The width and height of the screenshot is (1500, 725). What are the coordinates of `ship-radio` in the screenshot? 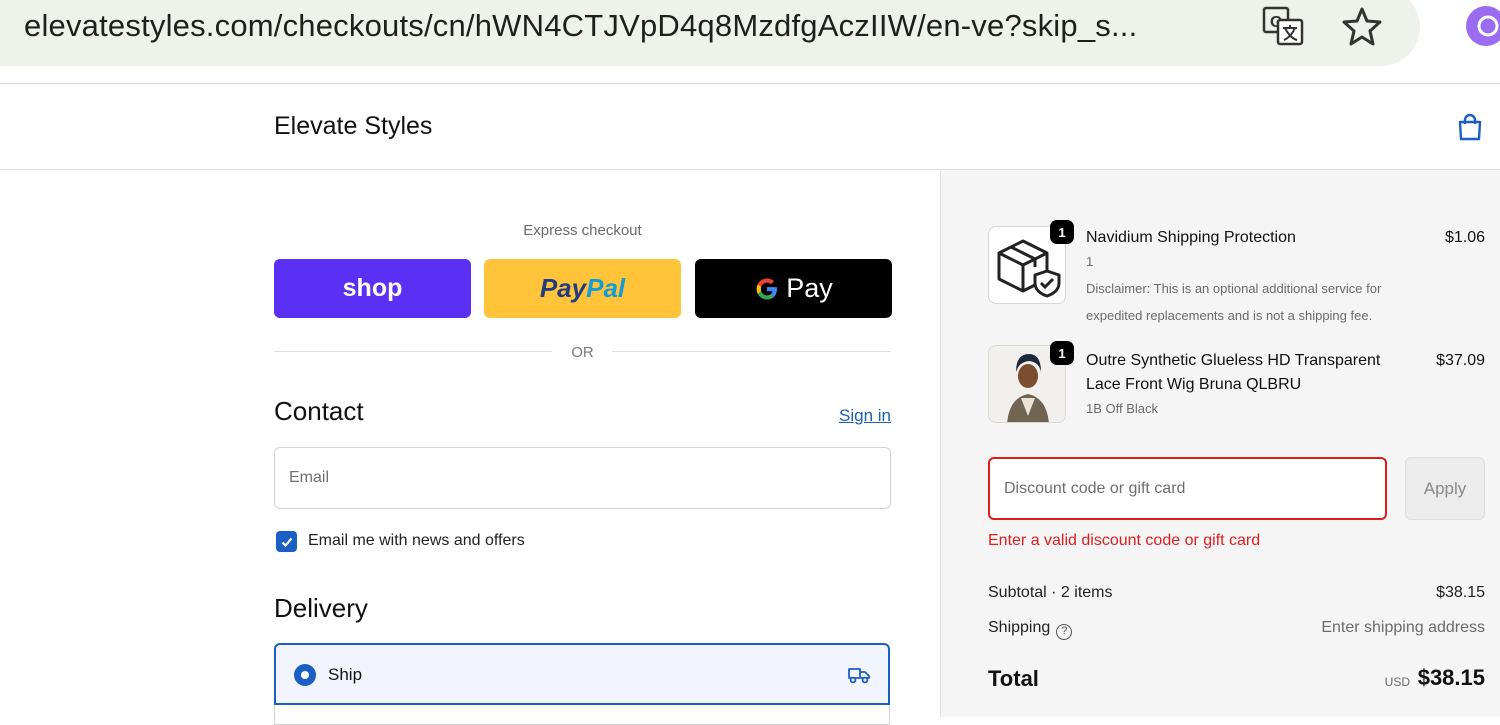 It's located at (305, 675).